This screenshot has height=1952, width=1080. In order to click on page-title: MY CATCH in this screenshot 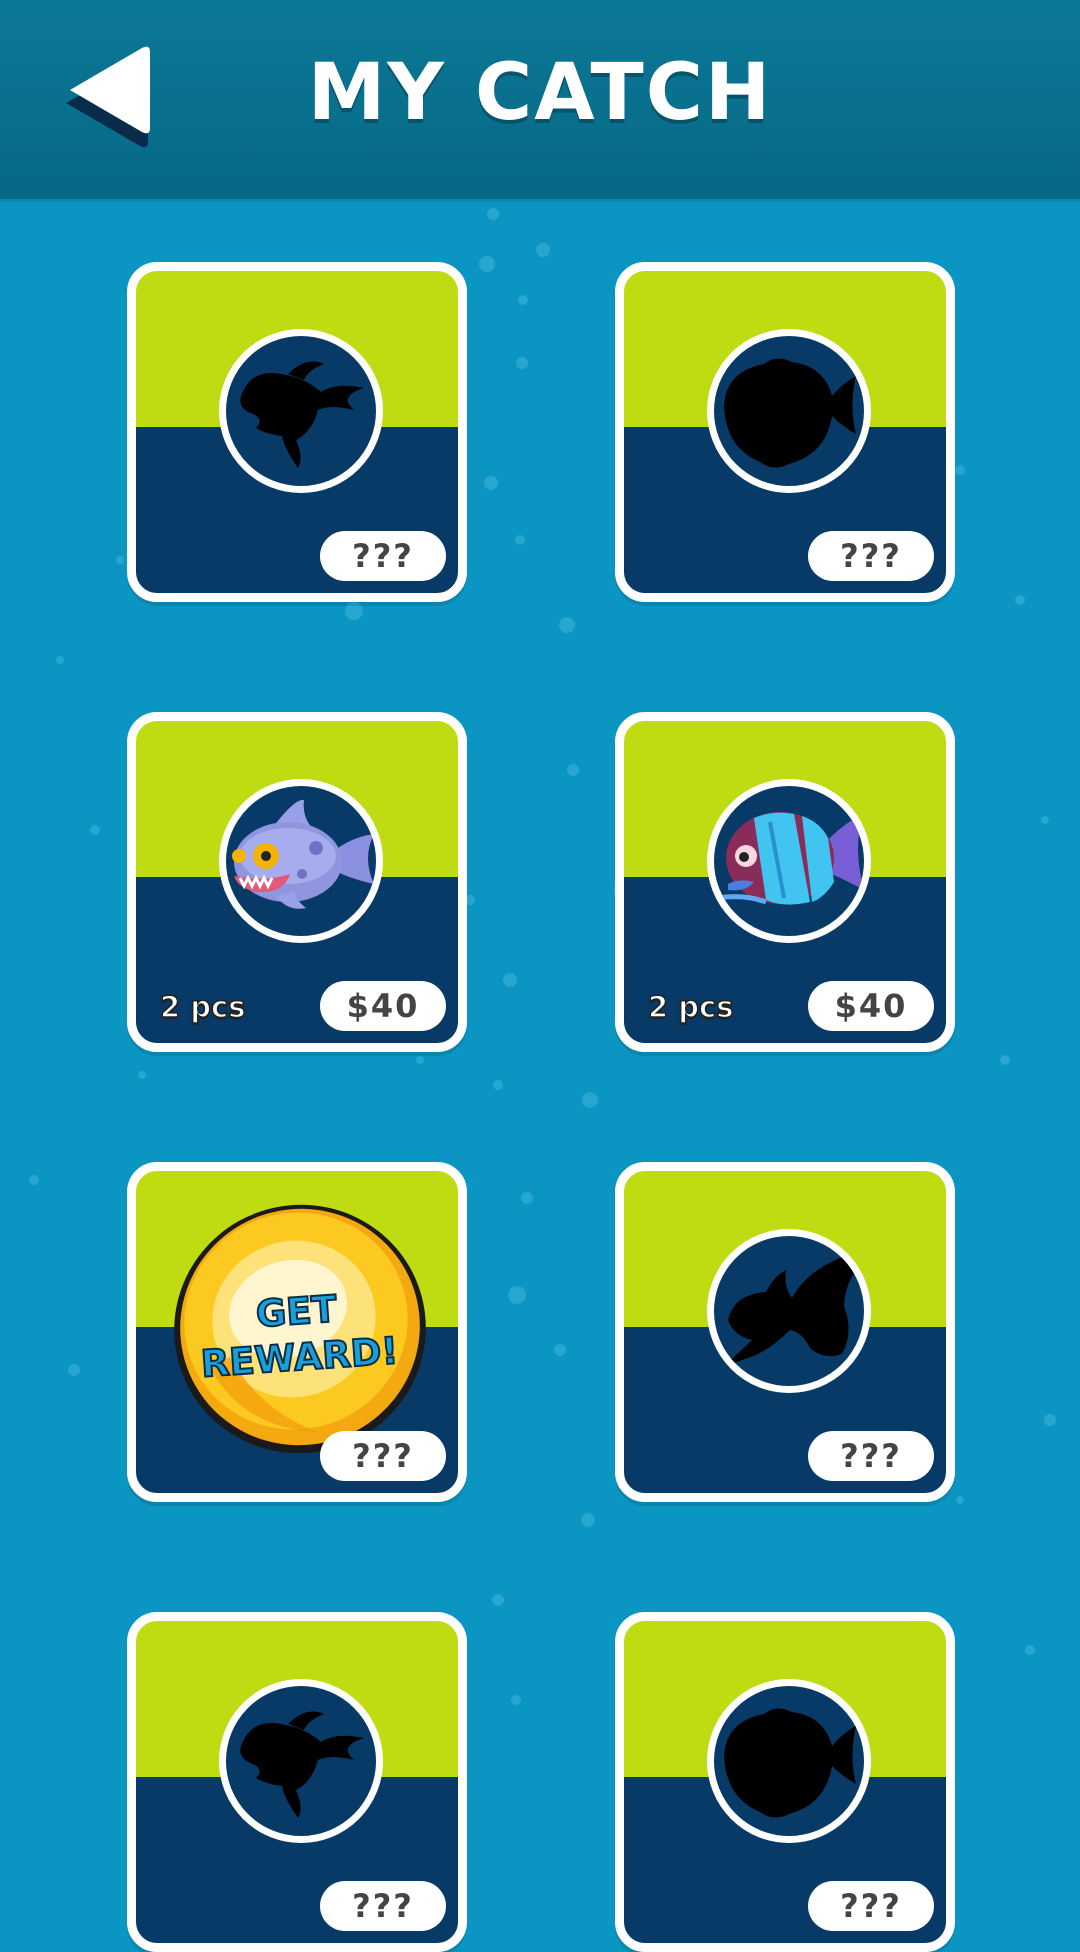, I will do `click(540, 93)`.